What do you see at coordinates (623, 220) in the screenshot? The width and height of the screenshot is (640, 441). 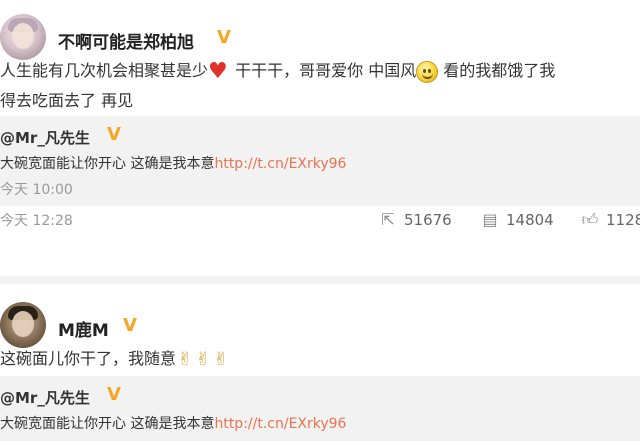 I see `like-count: 1128` at bounding box center [623, 220].